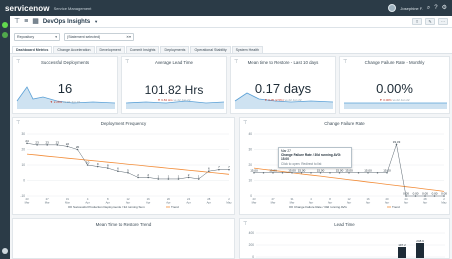  What do you see at coordinates (417, 21) in the screenshot?
I see `share-button: ⇪` at bounding box center [417, 21].